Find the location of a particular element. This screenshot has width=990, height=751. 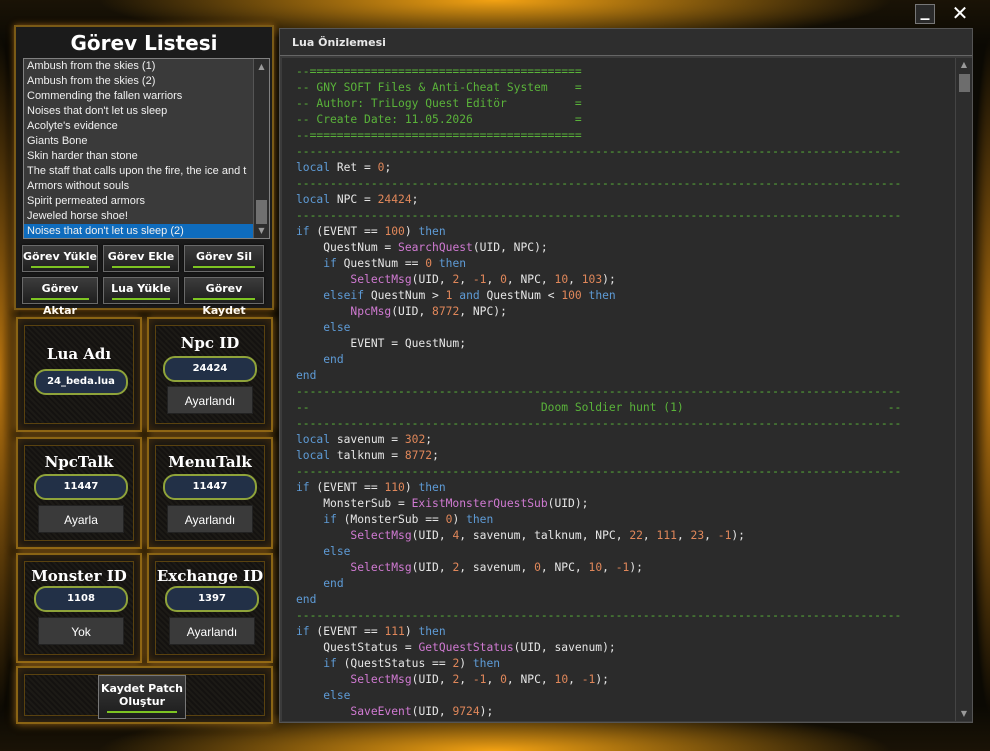

menutalk-status: Ayarlandı is located at coordinates (210, 519).